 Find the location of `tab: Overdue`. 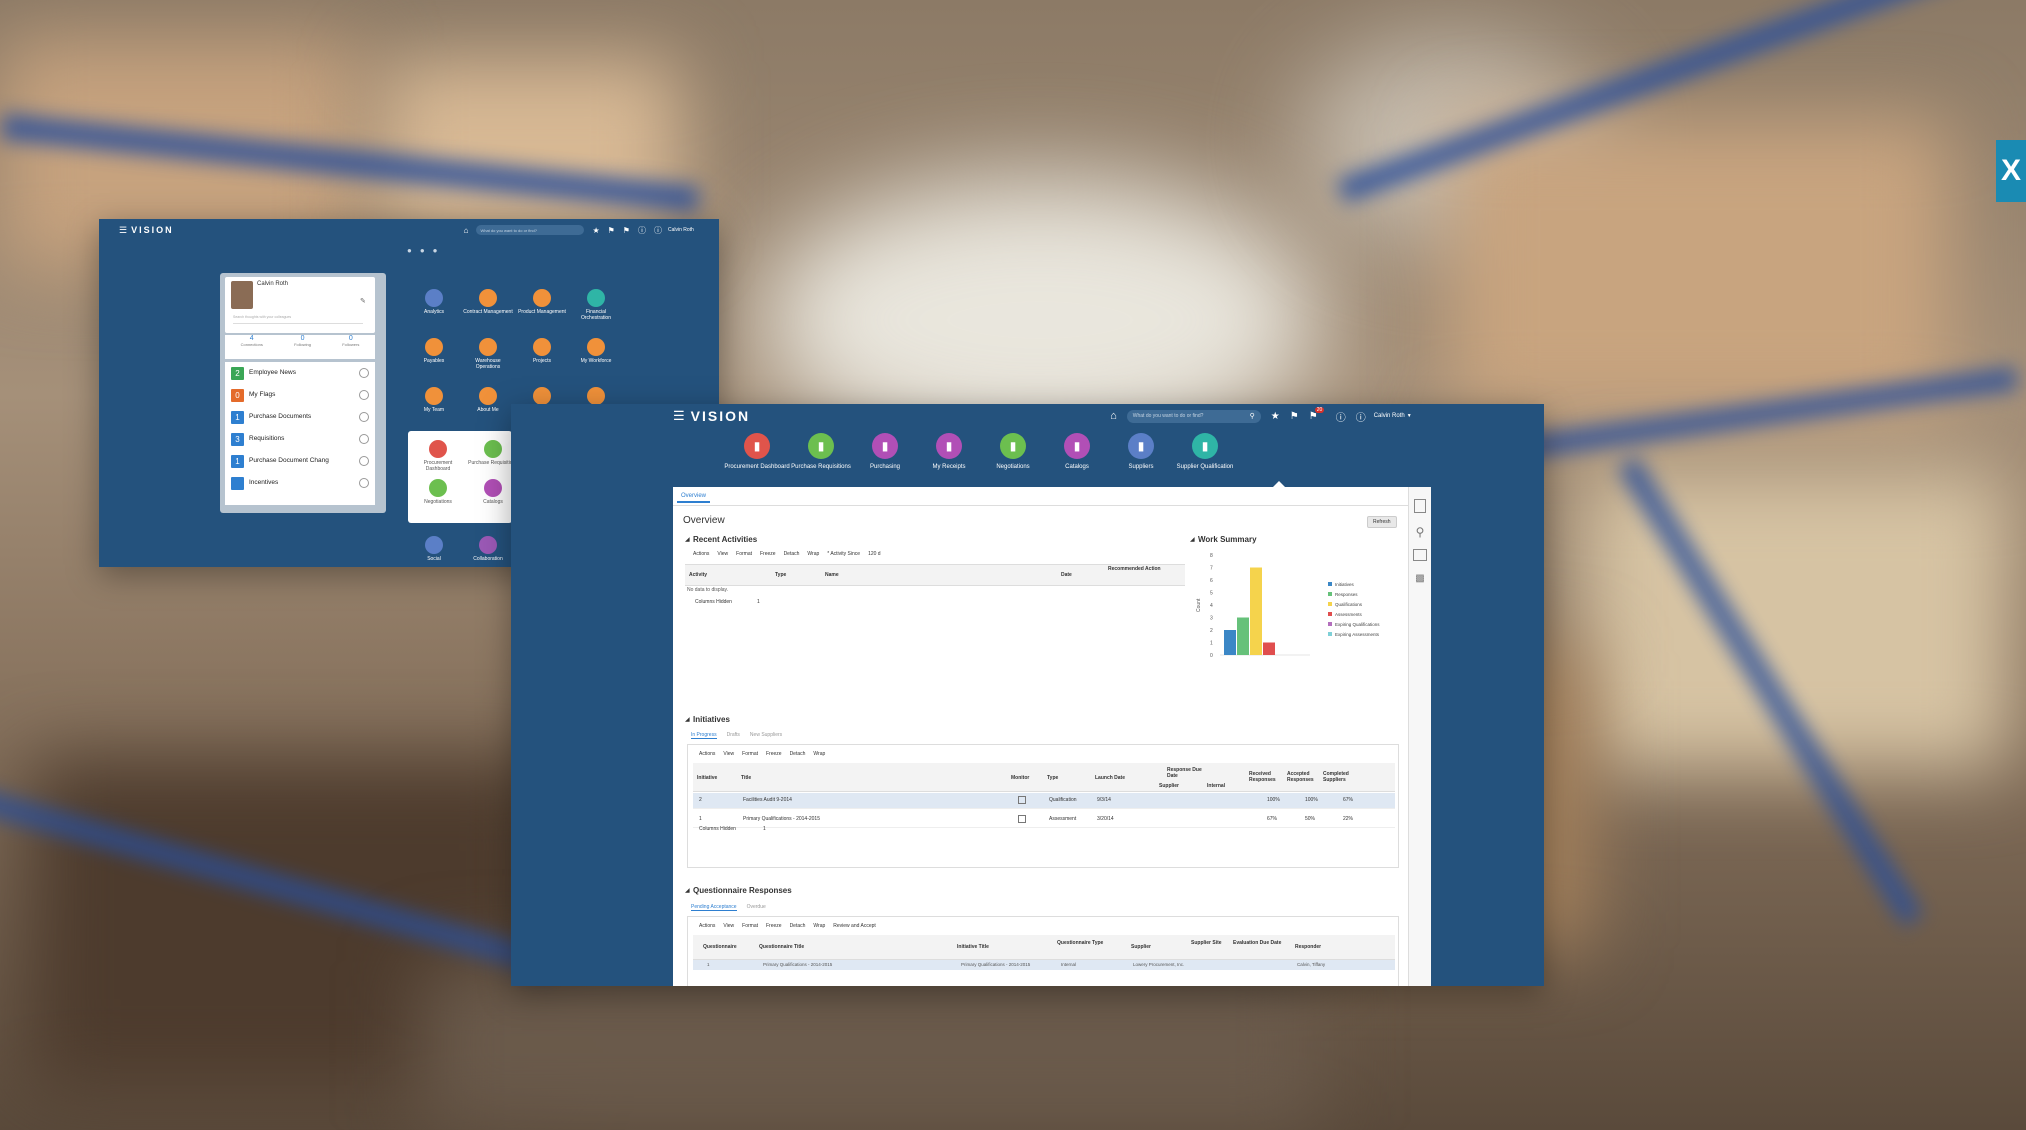

tab: Overdue is located at coordinates (756, 907).